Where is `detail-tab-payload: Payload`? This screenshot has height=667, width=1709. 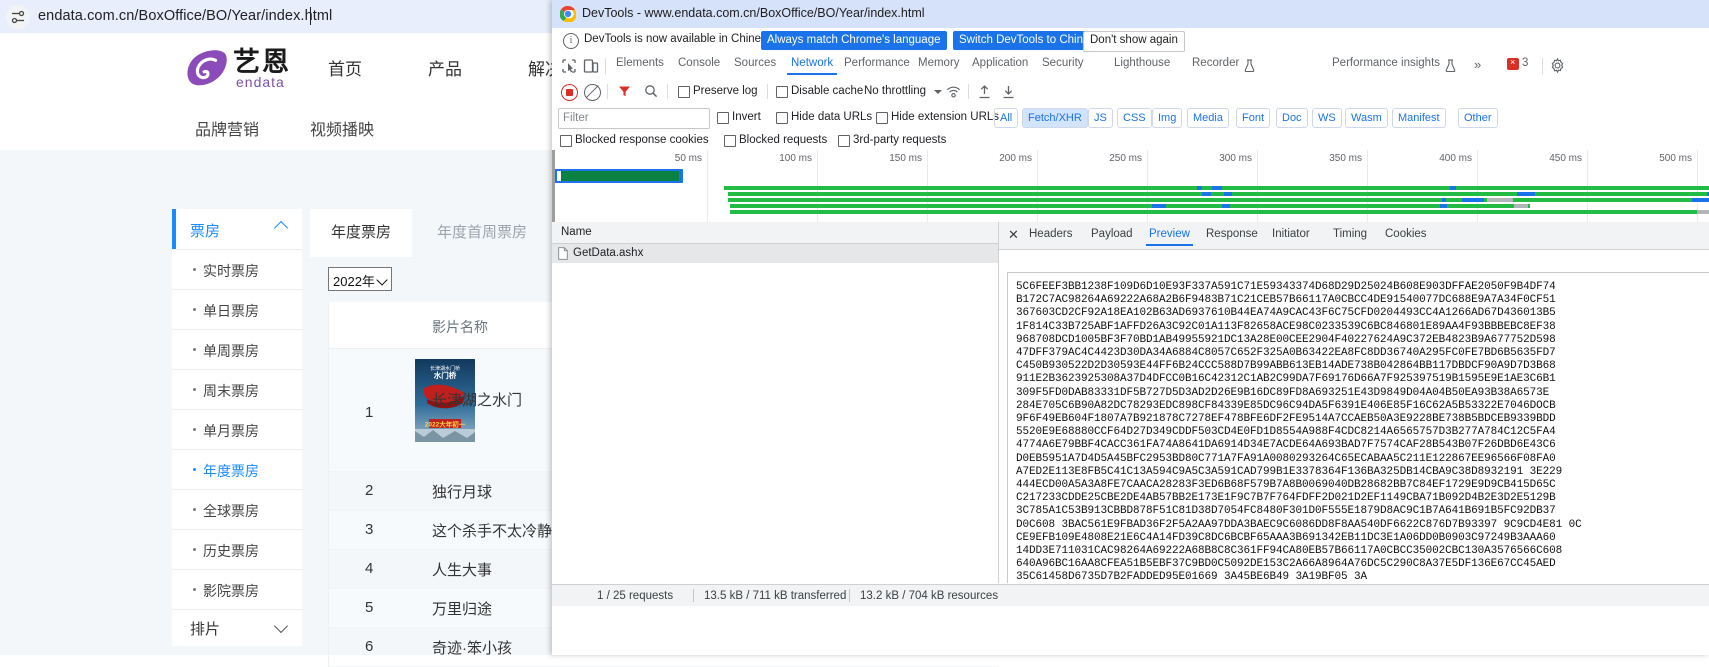
detail-tab-payload: Payload is located at coordinates (1112, 234).